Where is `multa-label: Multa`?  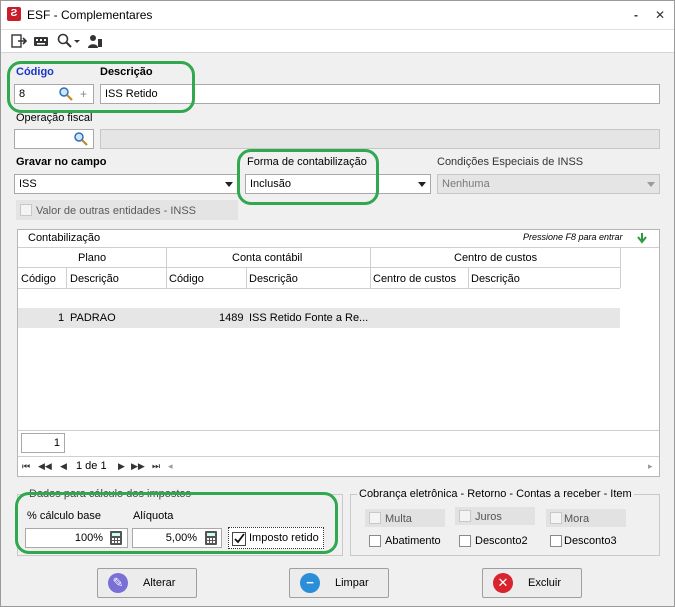
multa-label: Multa is located at coordinates (398, 519).